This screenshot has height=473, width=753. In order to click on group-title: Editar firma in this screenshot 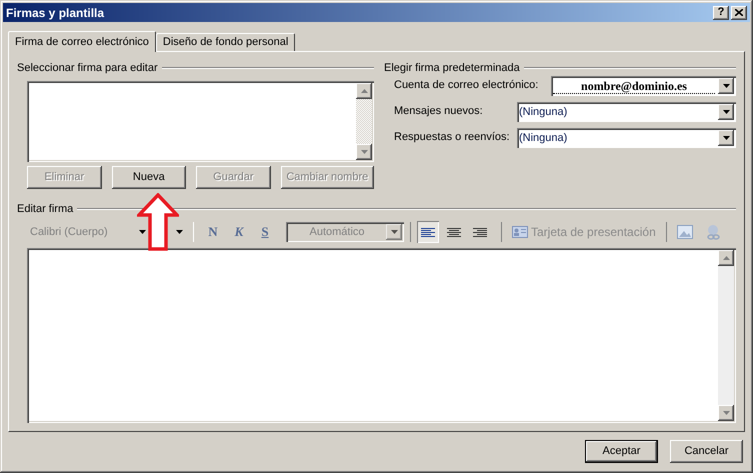, I will do `click(45, 209)`.